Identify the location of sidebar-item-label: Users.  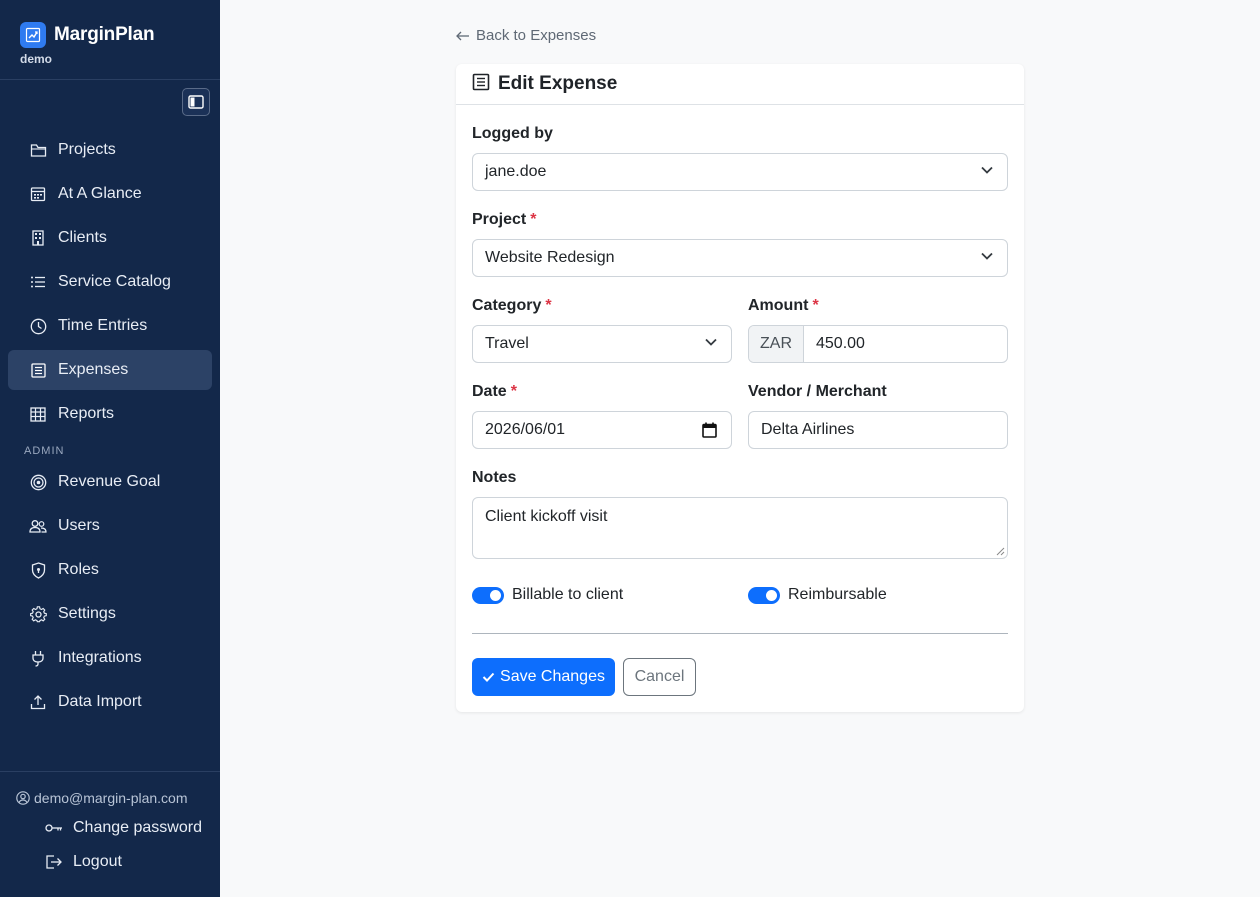
(79, 525).